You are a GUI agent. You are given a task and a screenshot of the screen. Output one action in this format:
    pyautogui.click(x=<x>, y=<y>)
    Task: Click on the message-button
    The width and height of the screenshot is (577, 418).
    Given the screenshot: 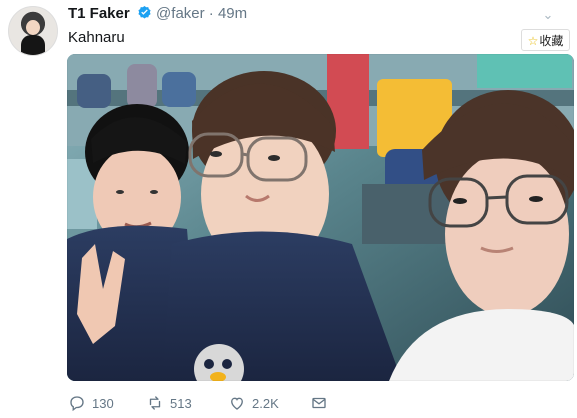 What is the action you would take?
    pyautogui.click(x=319, y=403)
    